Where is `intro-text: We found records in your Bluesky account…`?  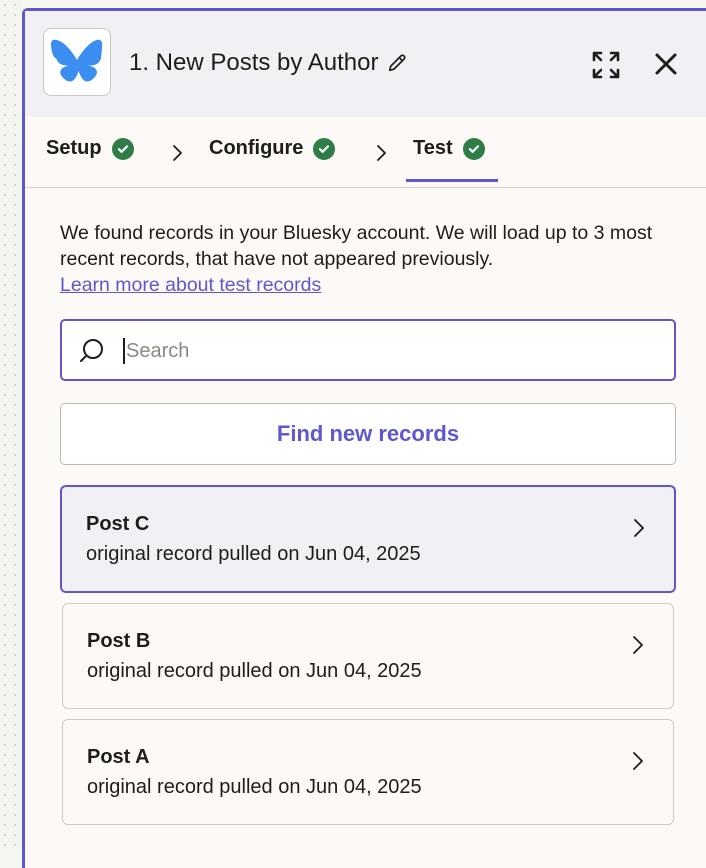 intro-text: We found records in your Bluesky account… is located at coordinates (356, 246).